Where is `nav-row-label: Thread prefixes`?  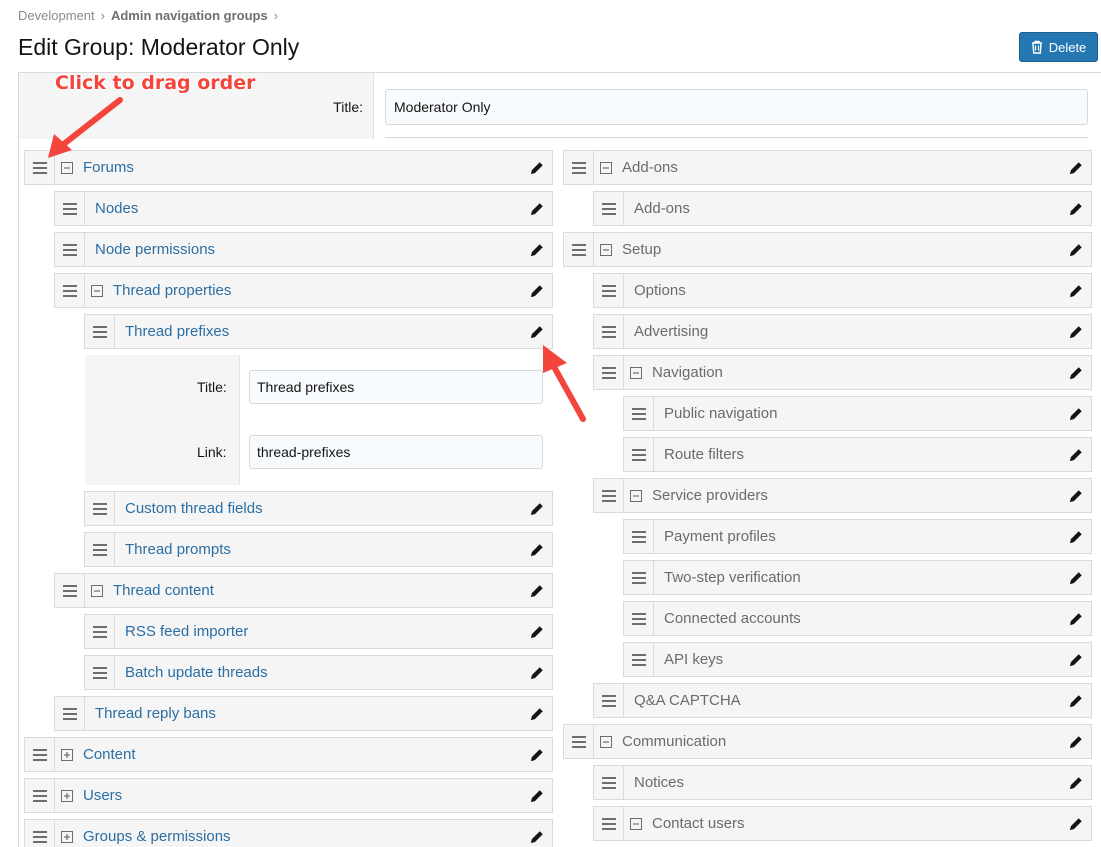
nav-row-label: Thread prefixes is located at coordinates (323, 331).